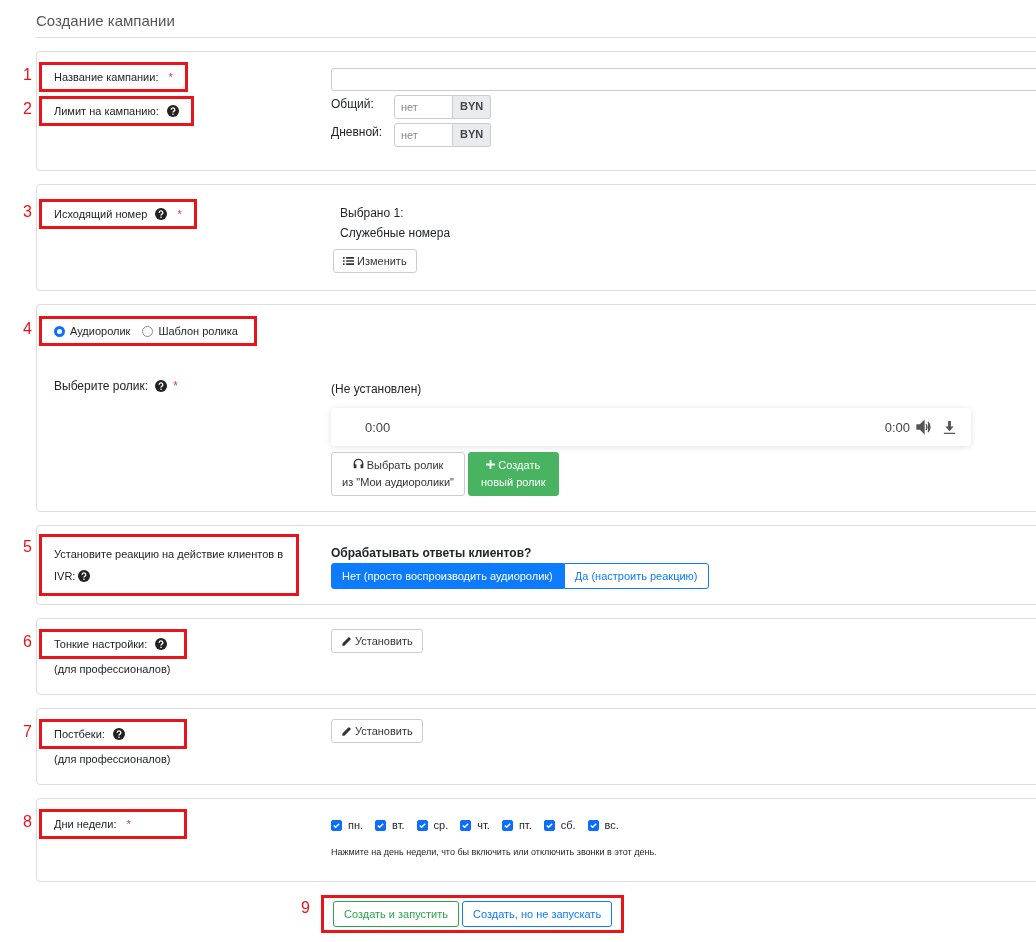 The height and width of the screenshot is (942, 1036). Describe the element at coordinates (603, 825) in the screenshot. I see `weekday-checkbox: вс.` at that location.